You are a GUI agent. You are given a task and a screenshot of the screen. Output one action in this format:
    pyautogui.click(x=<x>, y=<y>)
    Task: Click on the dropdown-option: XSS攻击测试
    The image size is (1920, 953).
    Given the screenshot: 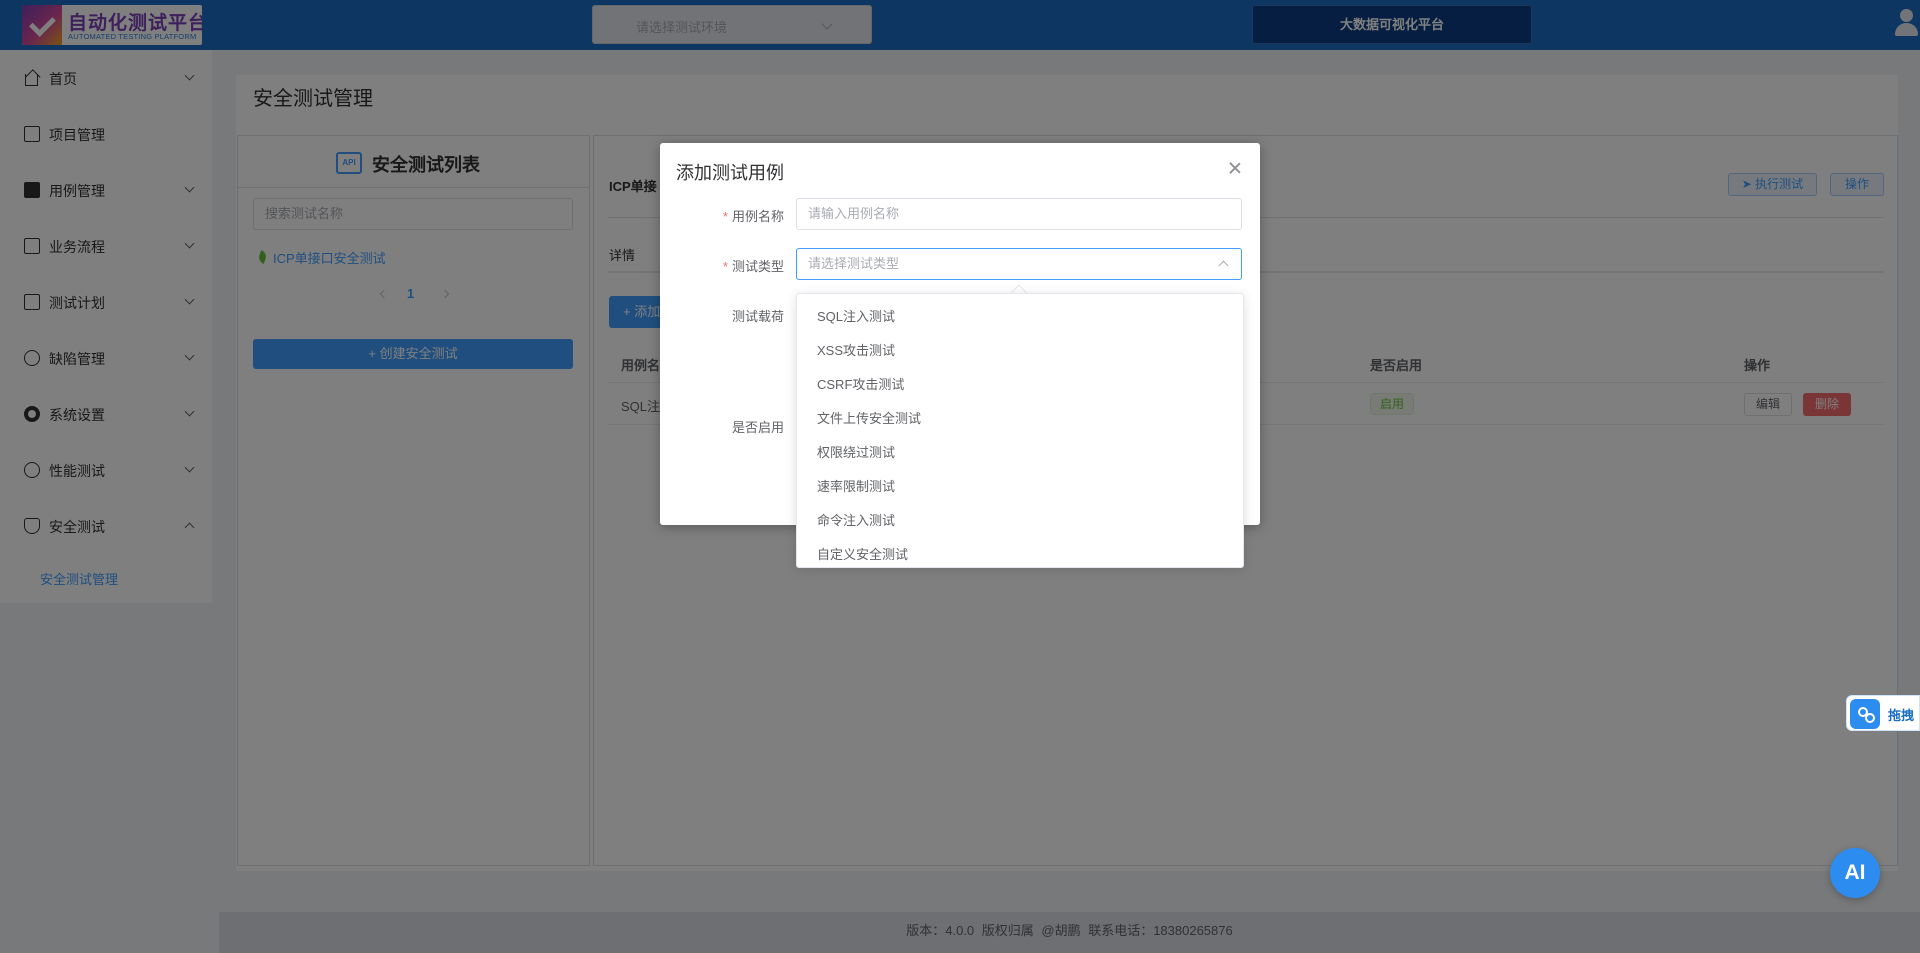 What is the action you would take?
    pyautogui.click(x=1020, y=351)
    